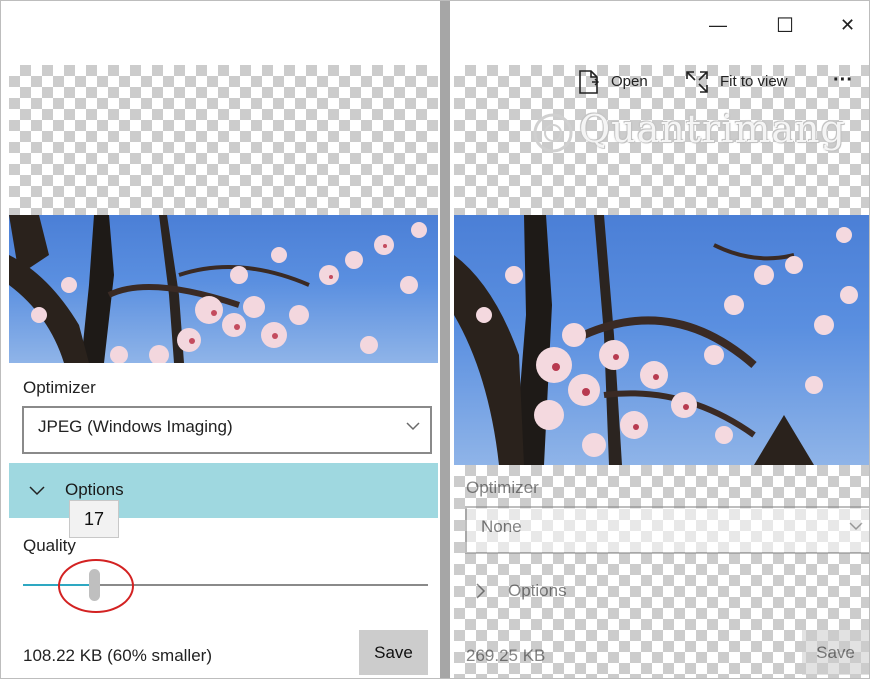  What do you see at coordinates (843, 80) in the screenshot?
I see `more-icon: ···` at bounding box center [843, 80].